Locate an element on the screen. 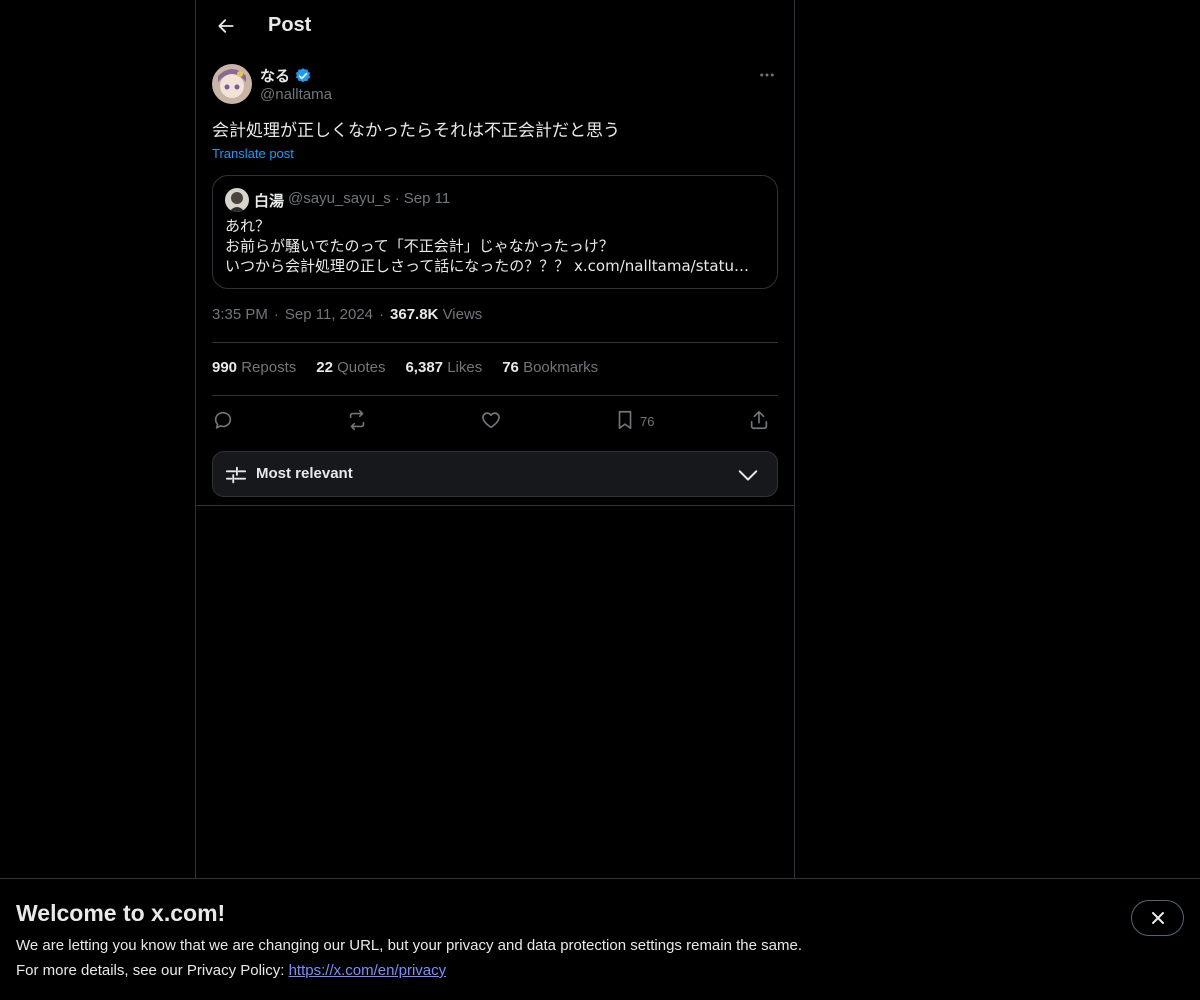  action-bar: 76 is located at coordinates (495, 420).